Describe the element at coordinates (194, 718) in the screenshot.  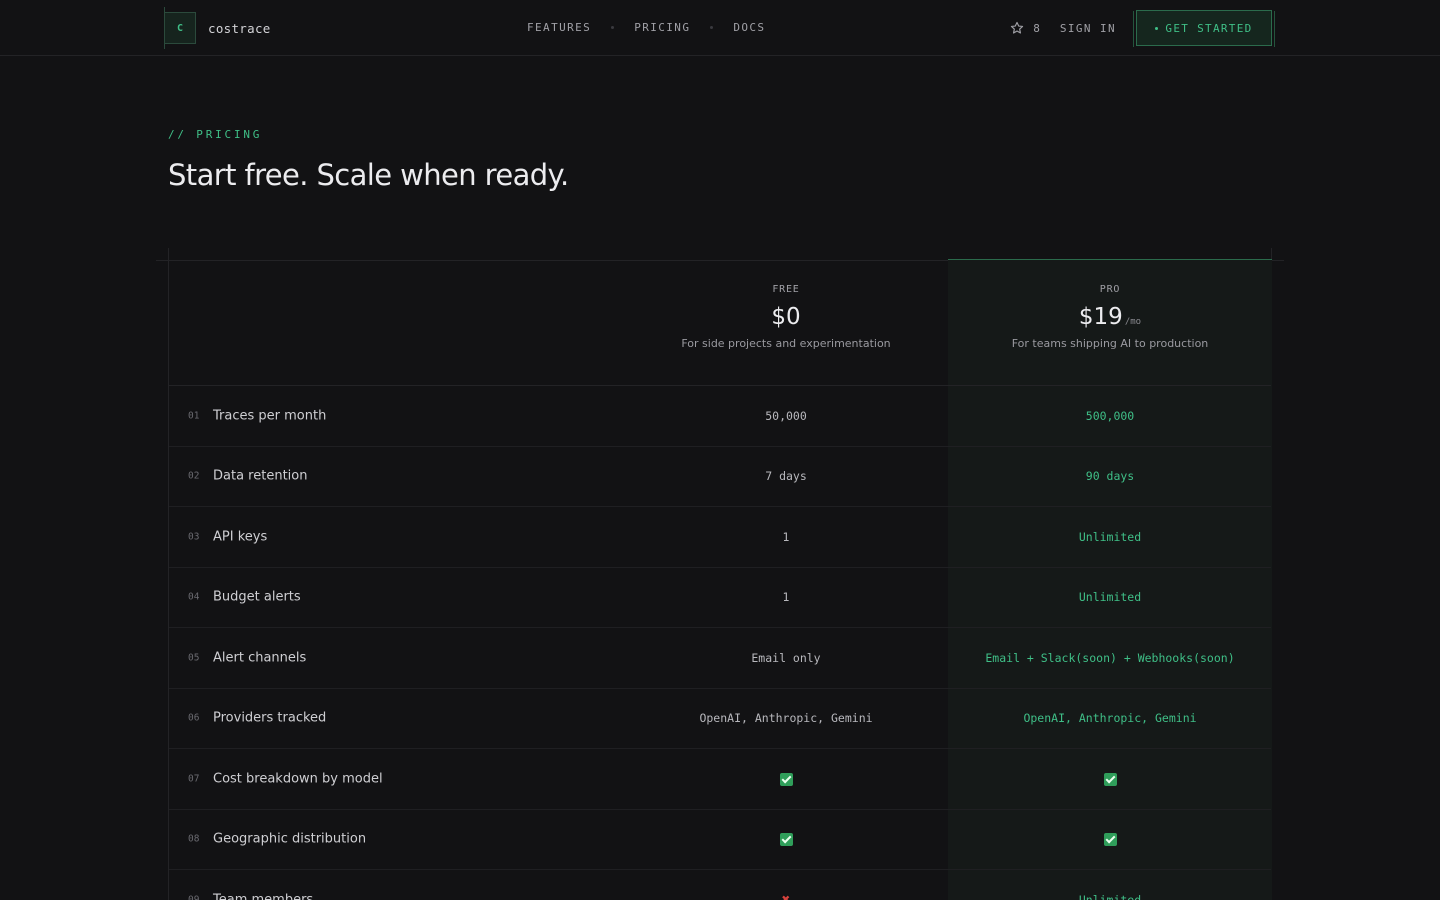
I see `row-number: 06` at that location.